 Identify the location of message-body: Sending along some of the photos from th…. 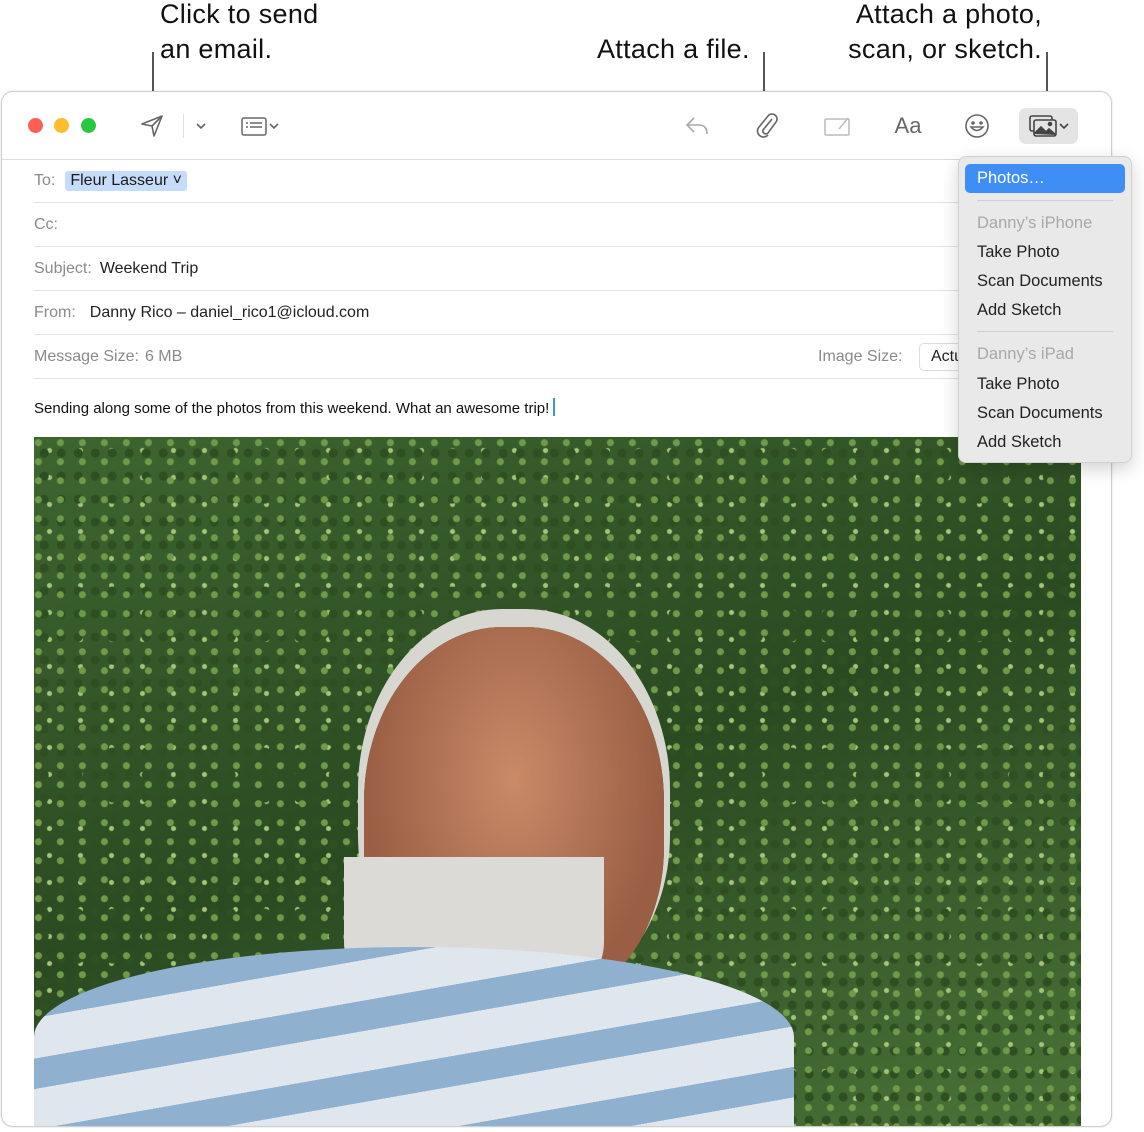
(295, 407).